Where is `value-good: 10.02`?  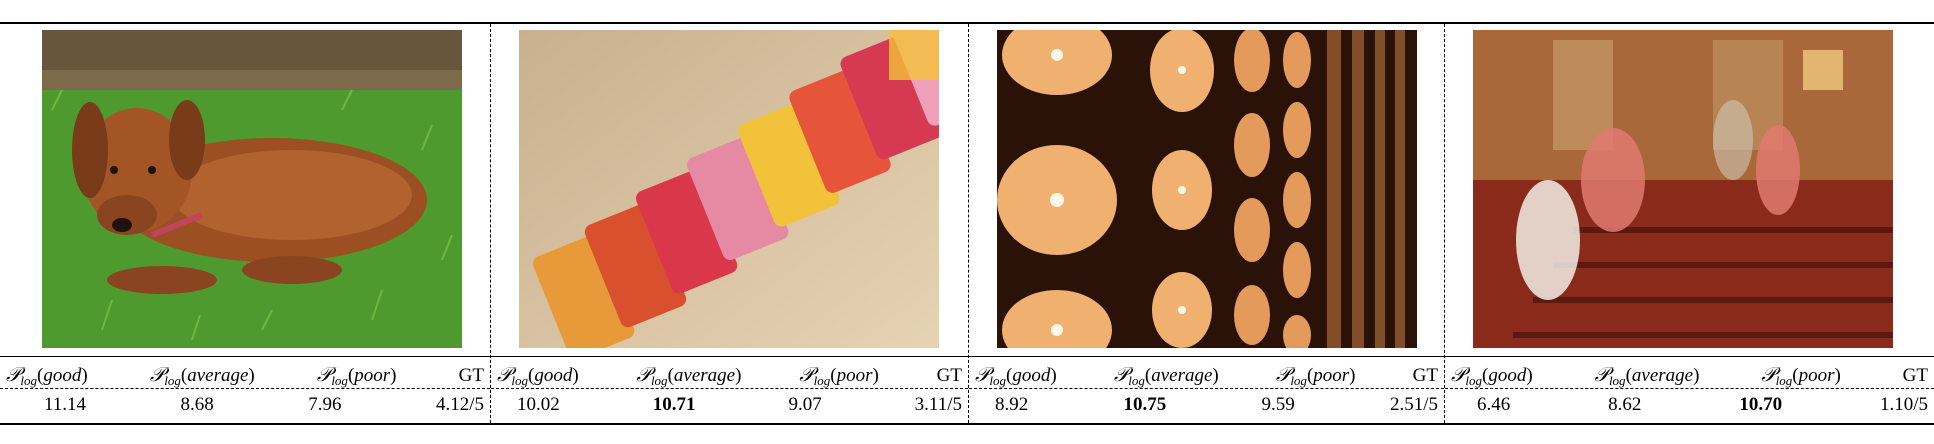 value-good: 10.02 is located at coordinates (538, 404).